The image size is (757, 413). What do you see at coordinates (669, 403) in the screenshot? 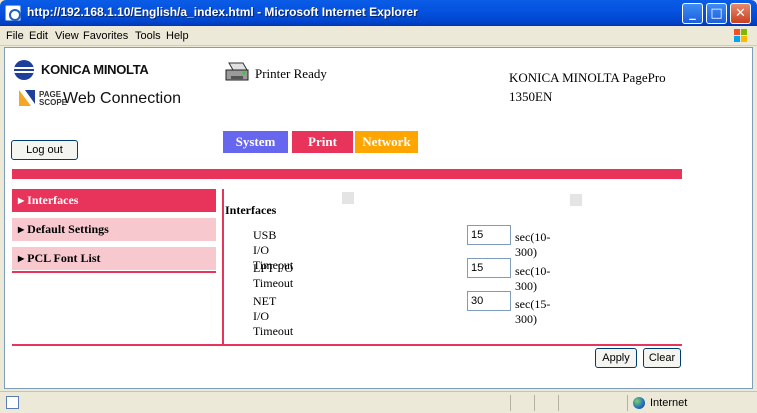
I see `security-zone: Internet` at bounding box center [669, 403].